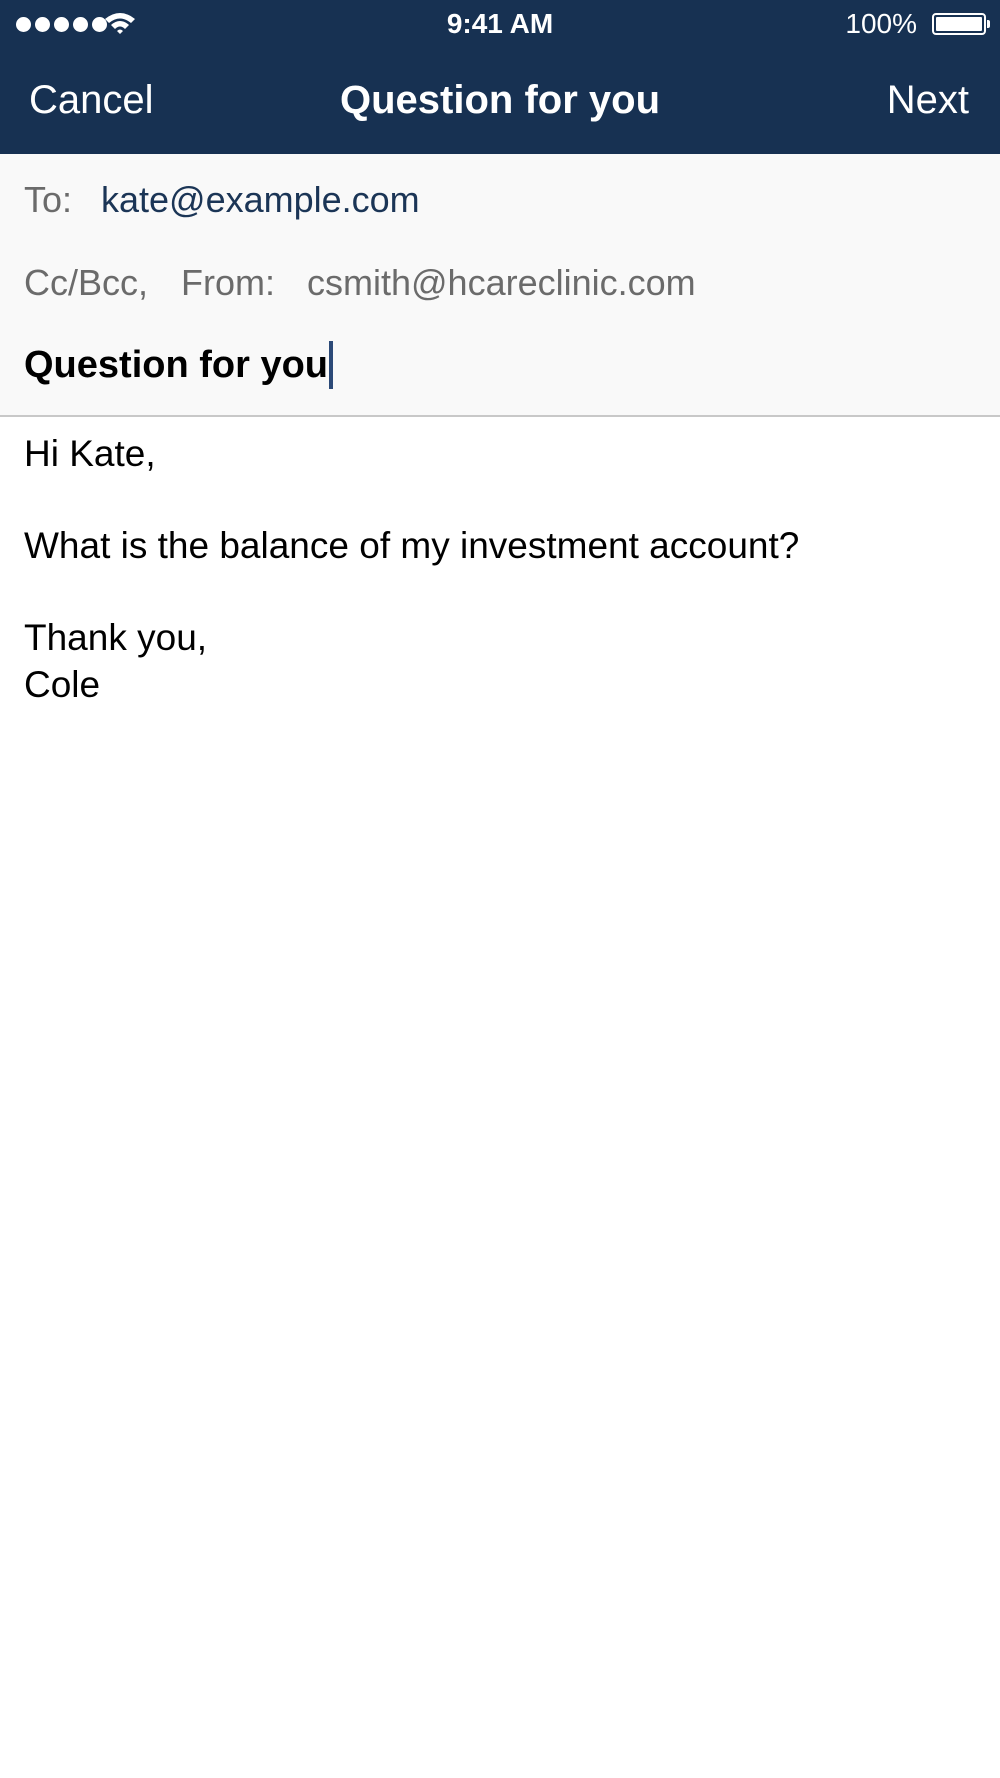 The width and height of the screenshot is (1000, 1778). What do you see at coordinates (260, 200) in the screenshot?
I see `to-recipient-field: kate@example.com` at bounding box center [260, 200].